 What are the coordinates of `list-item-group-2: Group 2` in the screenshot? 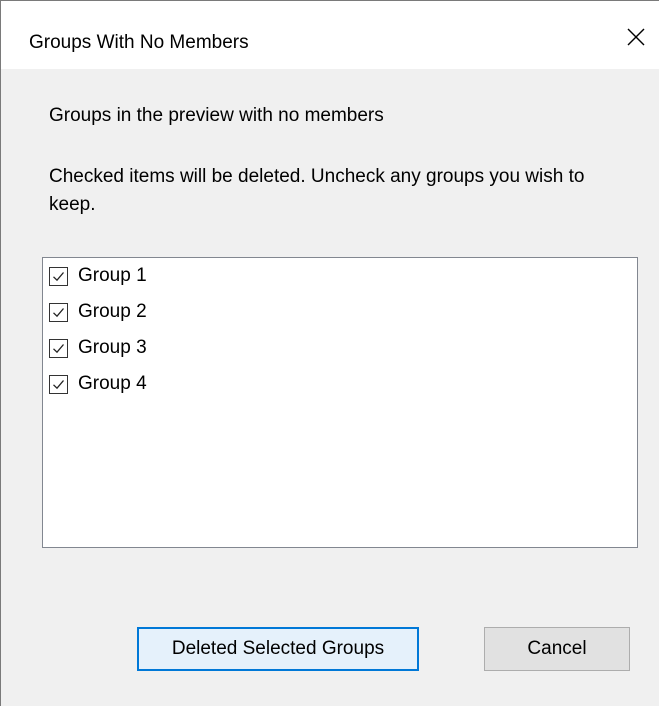 It's located at (98, 312).